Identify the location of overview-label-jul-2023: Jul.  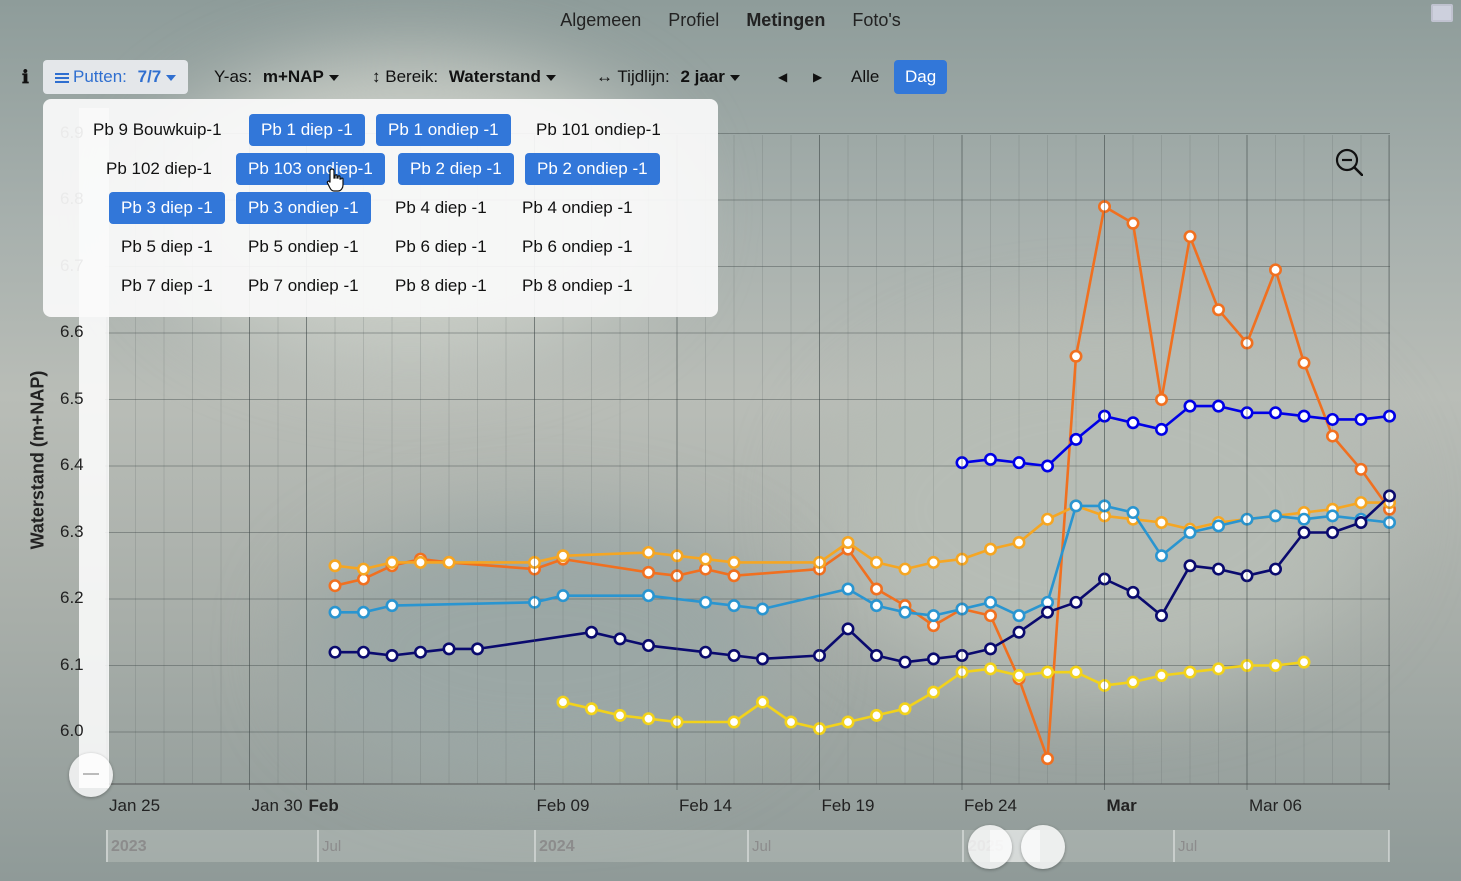
(332, 846).